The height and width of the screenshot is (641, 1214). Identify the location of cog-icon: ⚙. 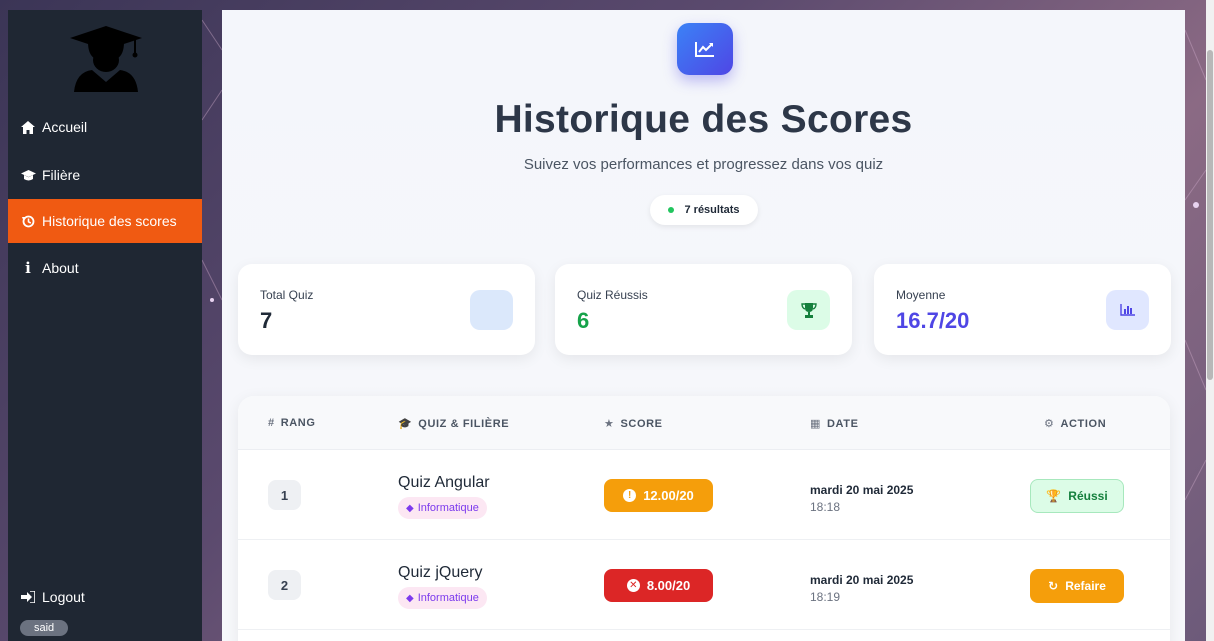
(1049, 424).